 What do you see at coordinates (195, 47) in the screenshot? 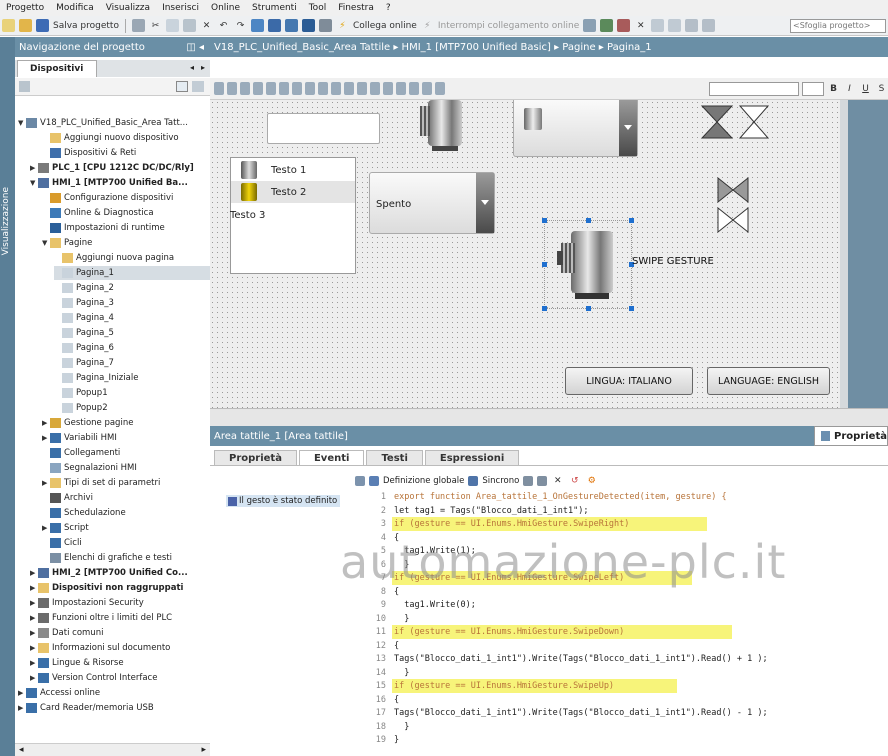
I see `pin-icon: ◫ ◂` at bounding box center [195, 47].